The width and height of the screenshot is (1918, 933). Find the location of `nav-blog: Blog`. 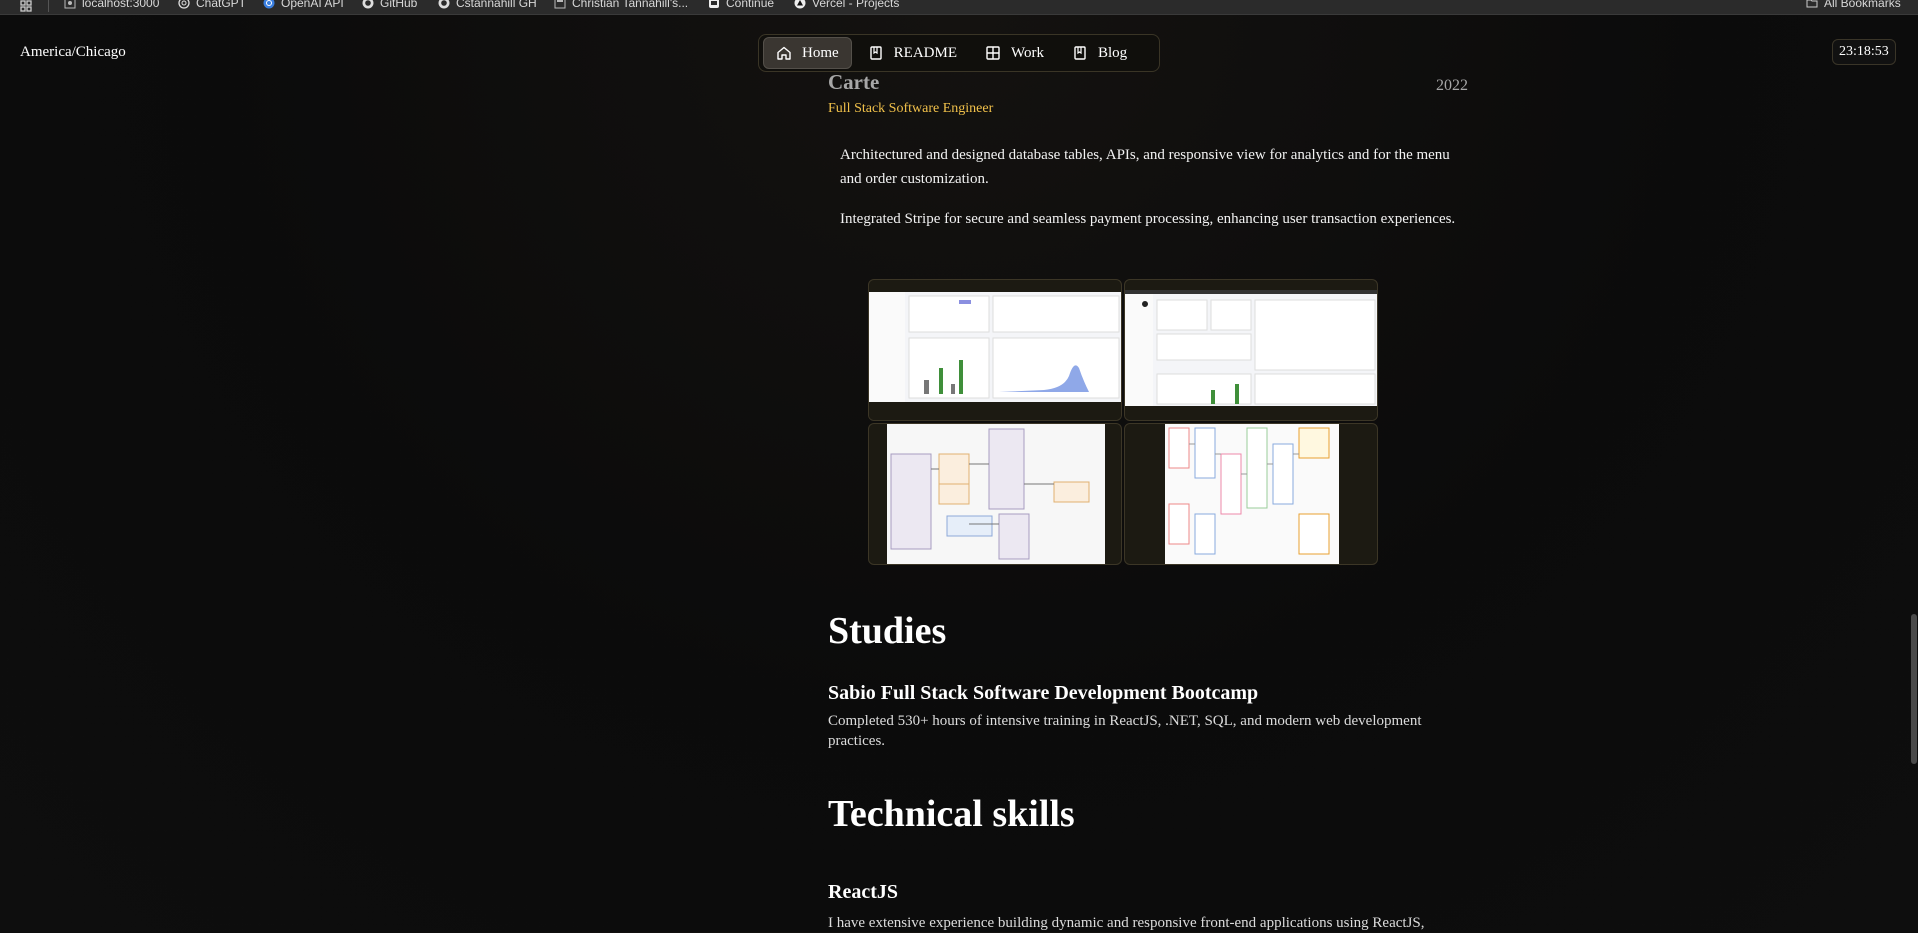

nav-blog: Blog is located at coordinates (1099, 53).